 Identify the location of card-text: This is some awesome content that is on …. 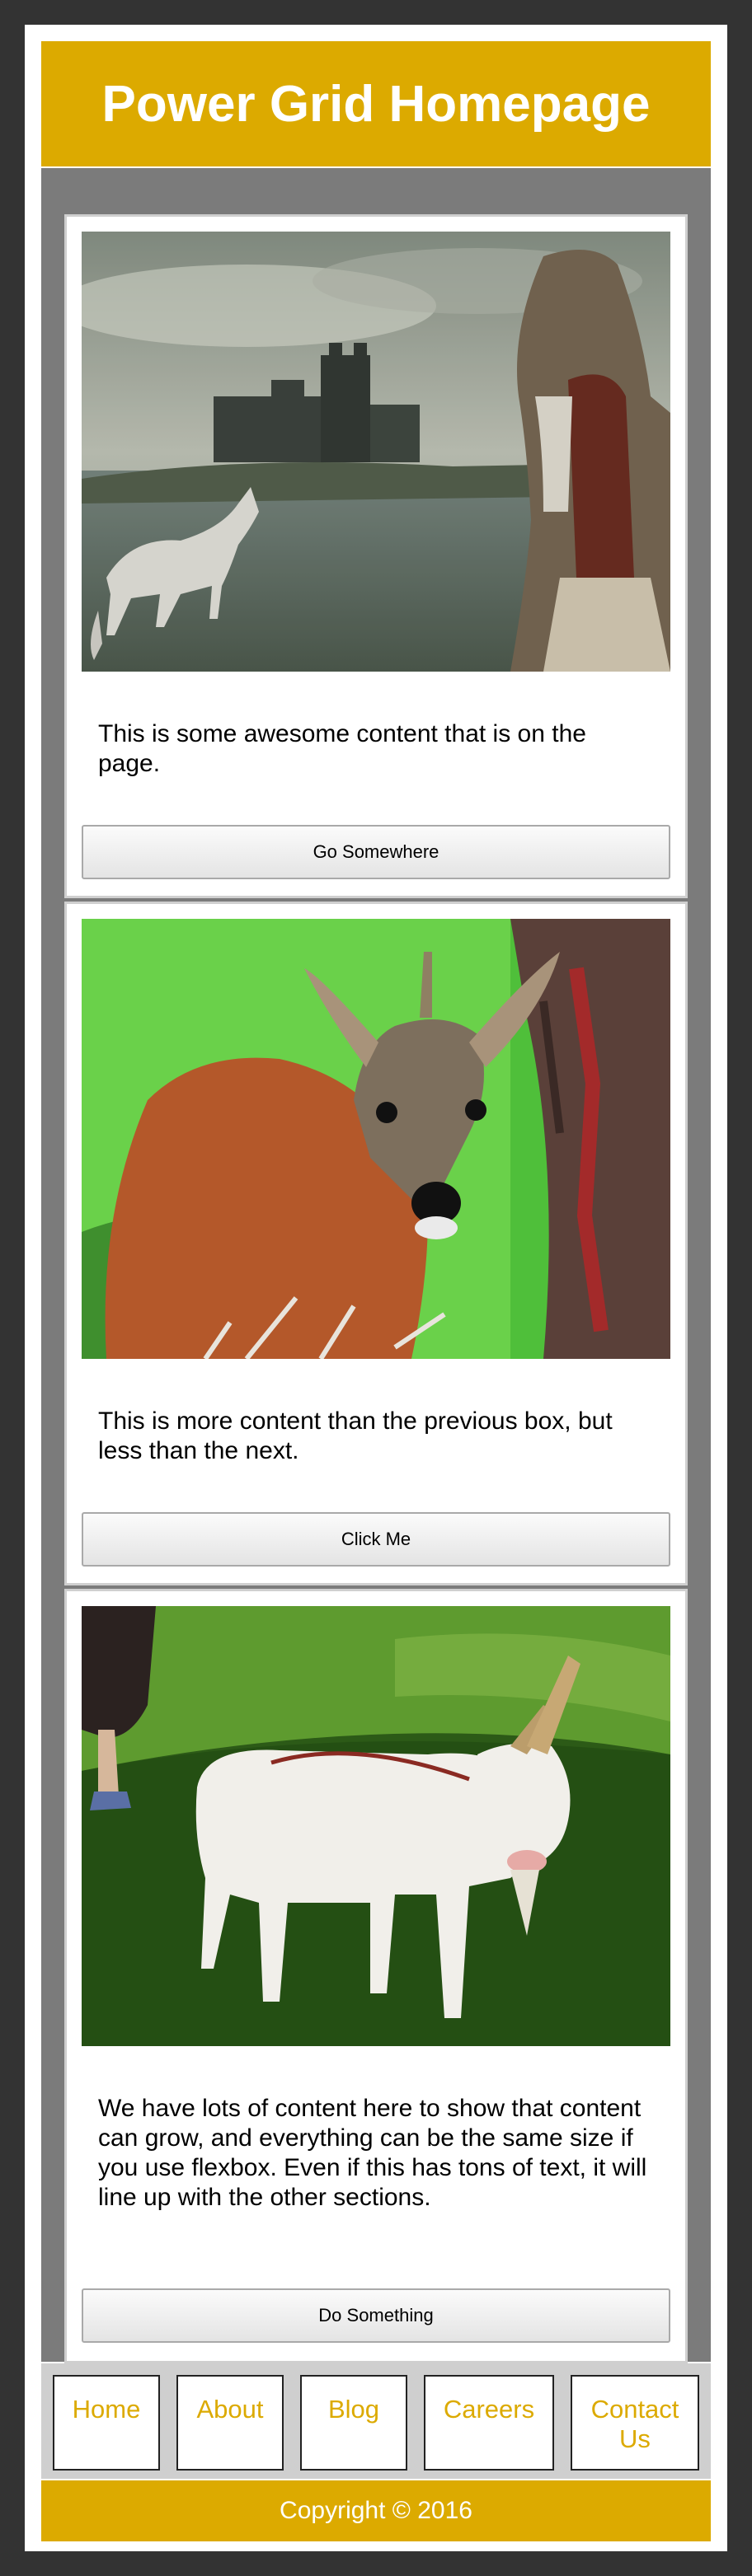
(342, 748).